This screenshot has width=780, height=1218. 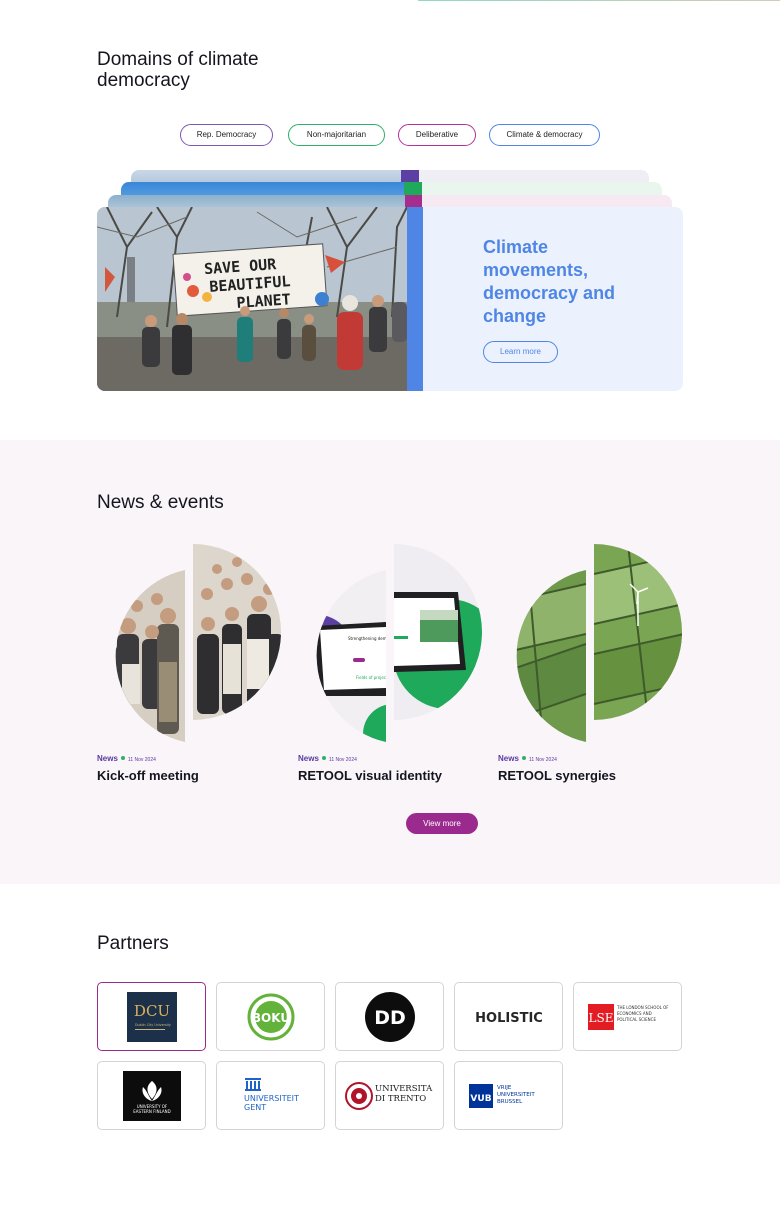 I want to click on dcu-subtitle: Dublin City University, so click(x=153, y=1025).